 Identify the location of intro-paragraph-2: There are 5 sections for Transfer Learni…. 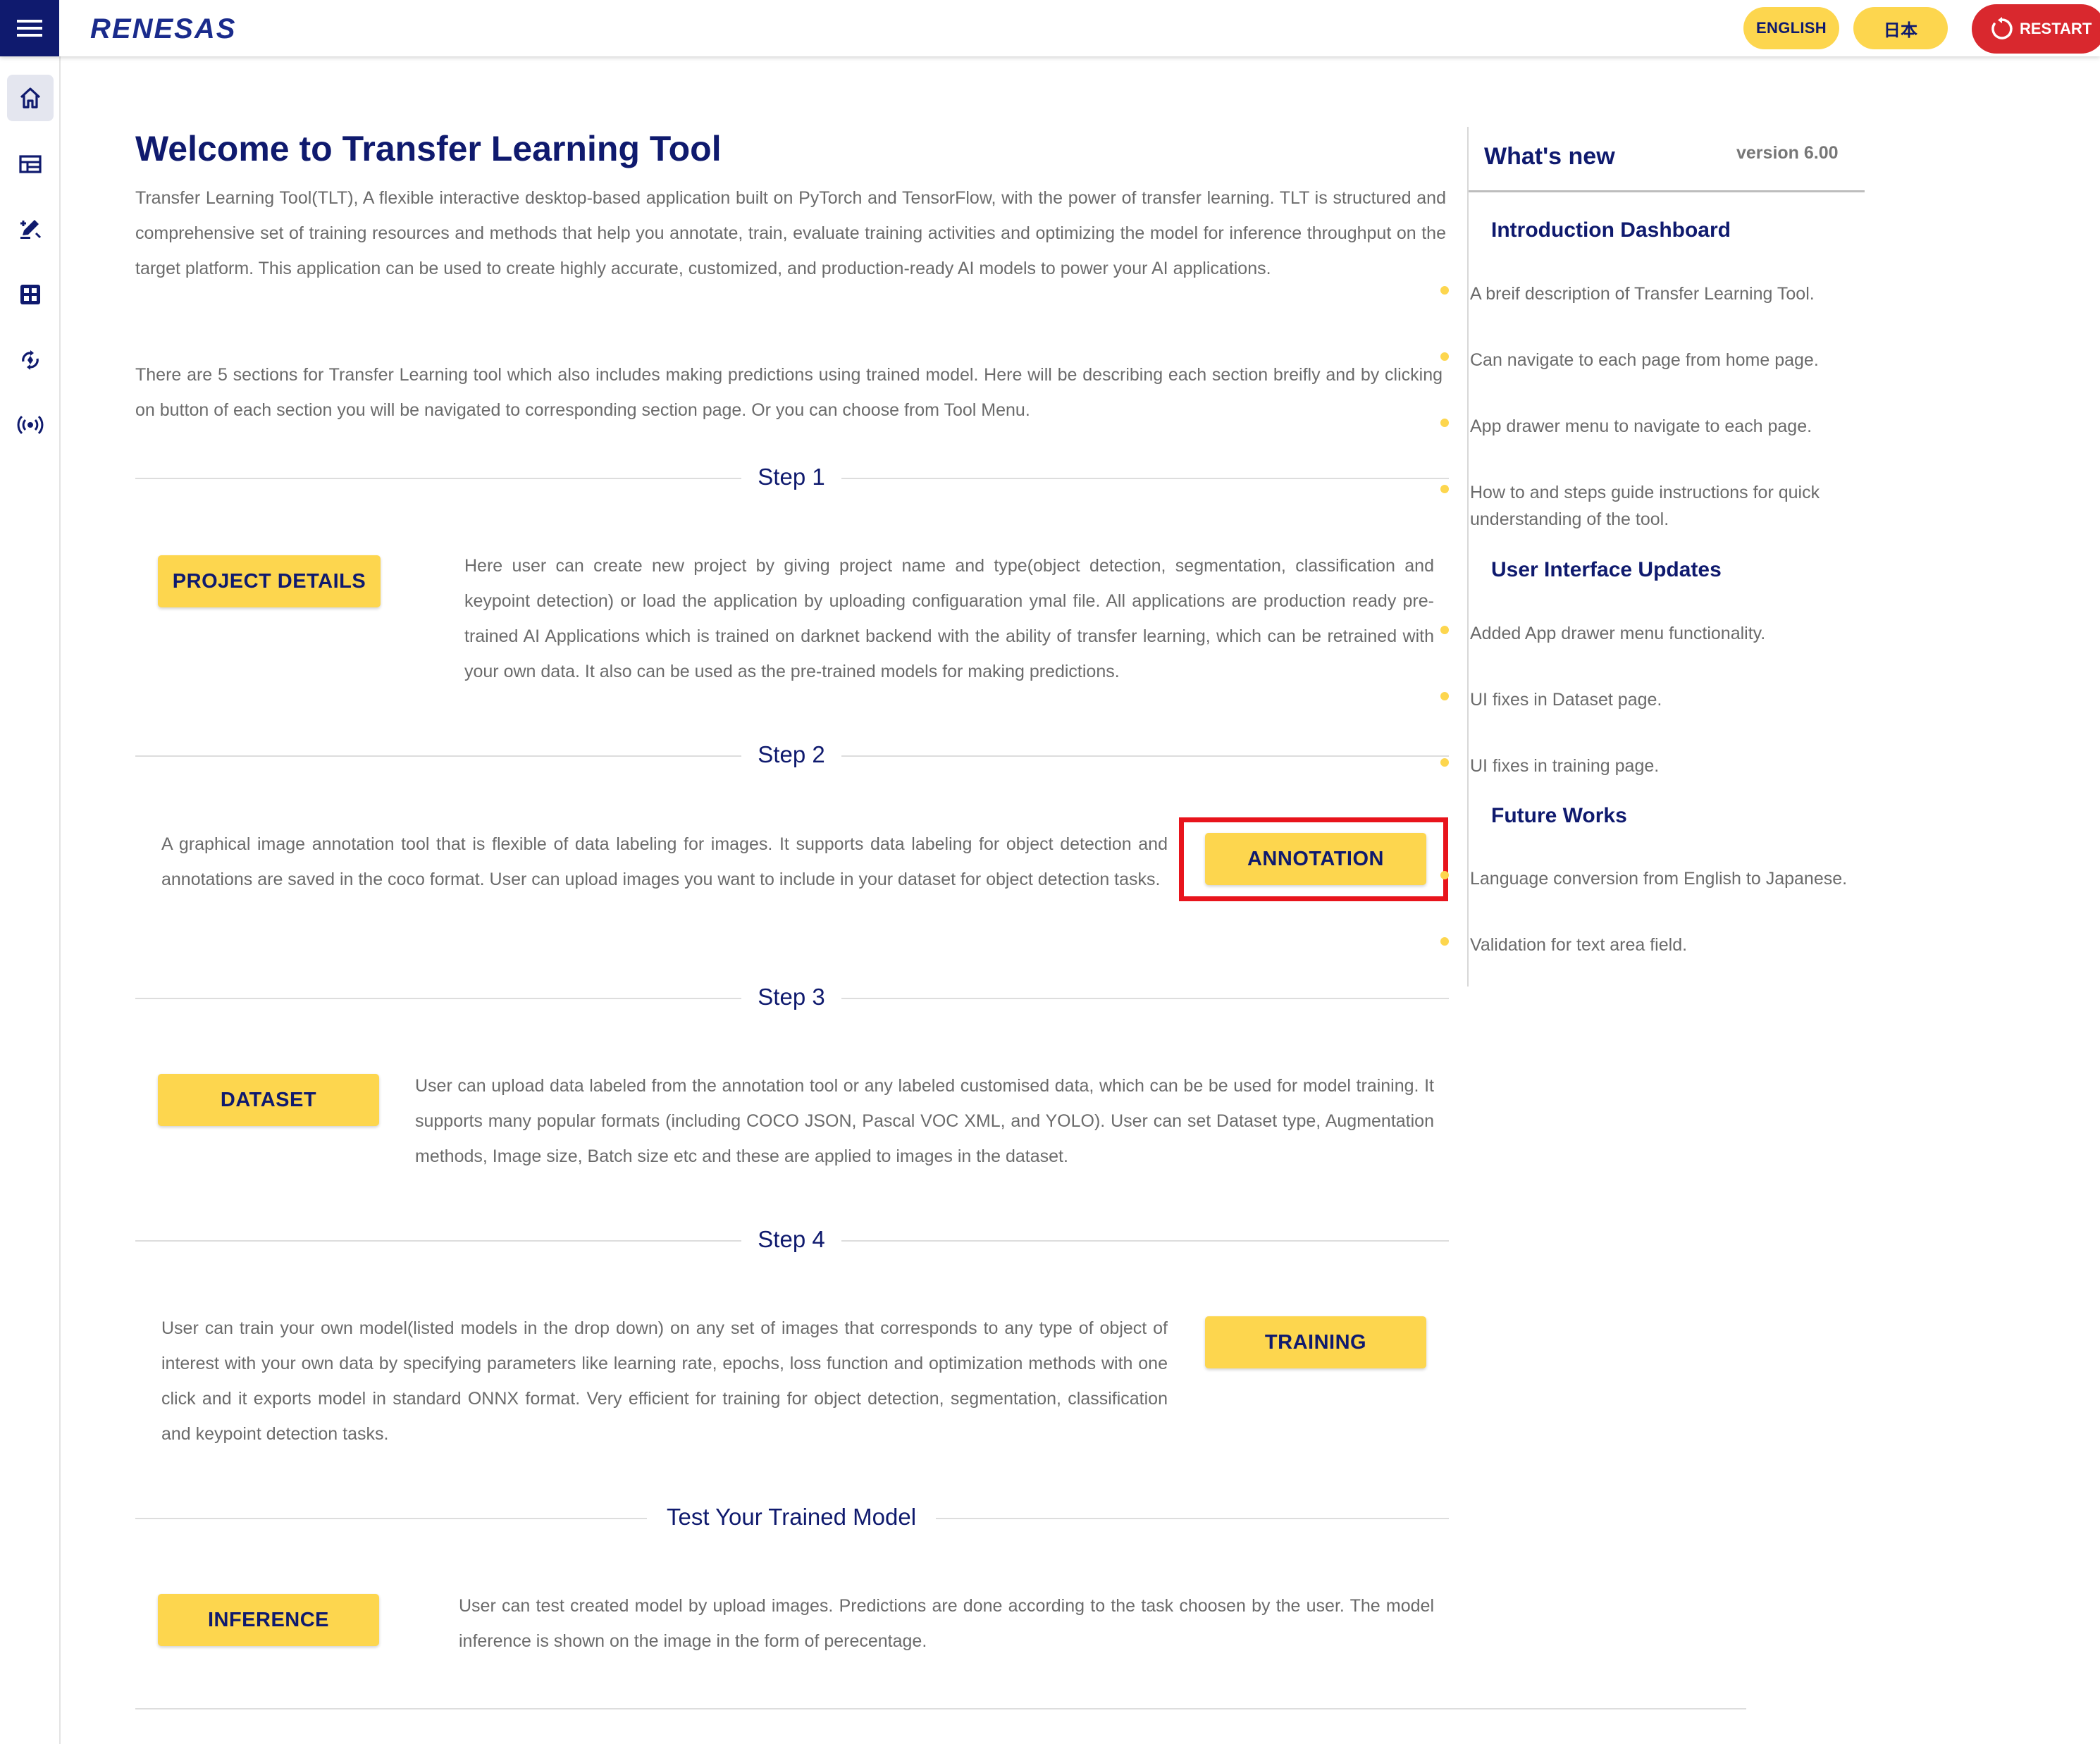
(789, 393).